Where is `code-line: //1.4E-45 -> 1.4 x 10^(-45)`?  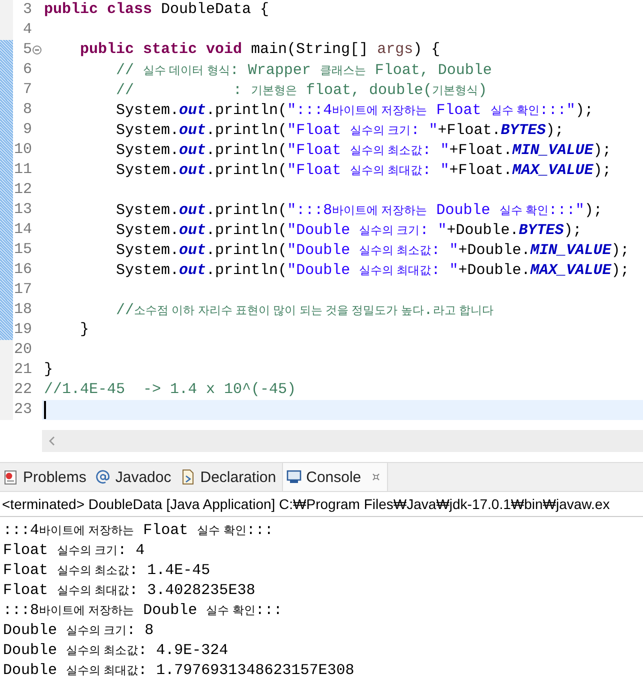 code-line: //1.4E-45 -> 1.4 x 10^(-45) is located at coordinates (170, 390).